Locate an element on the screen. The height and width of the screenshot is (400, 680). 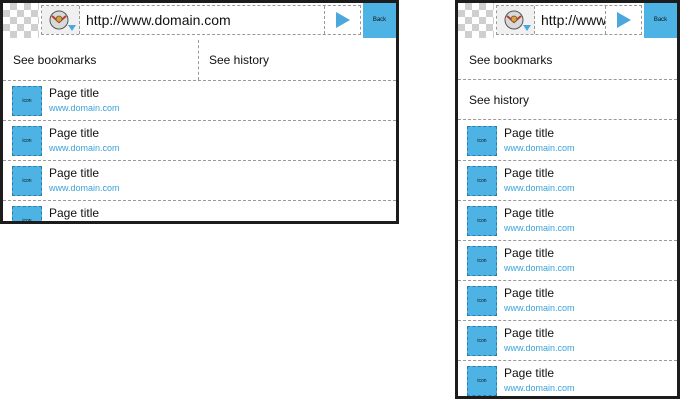
browser-toolbar: http://www.domain.com Back is located at coordinates (199, 20).